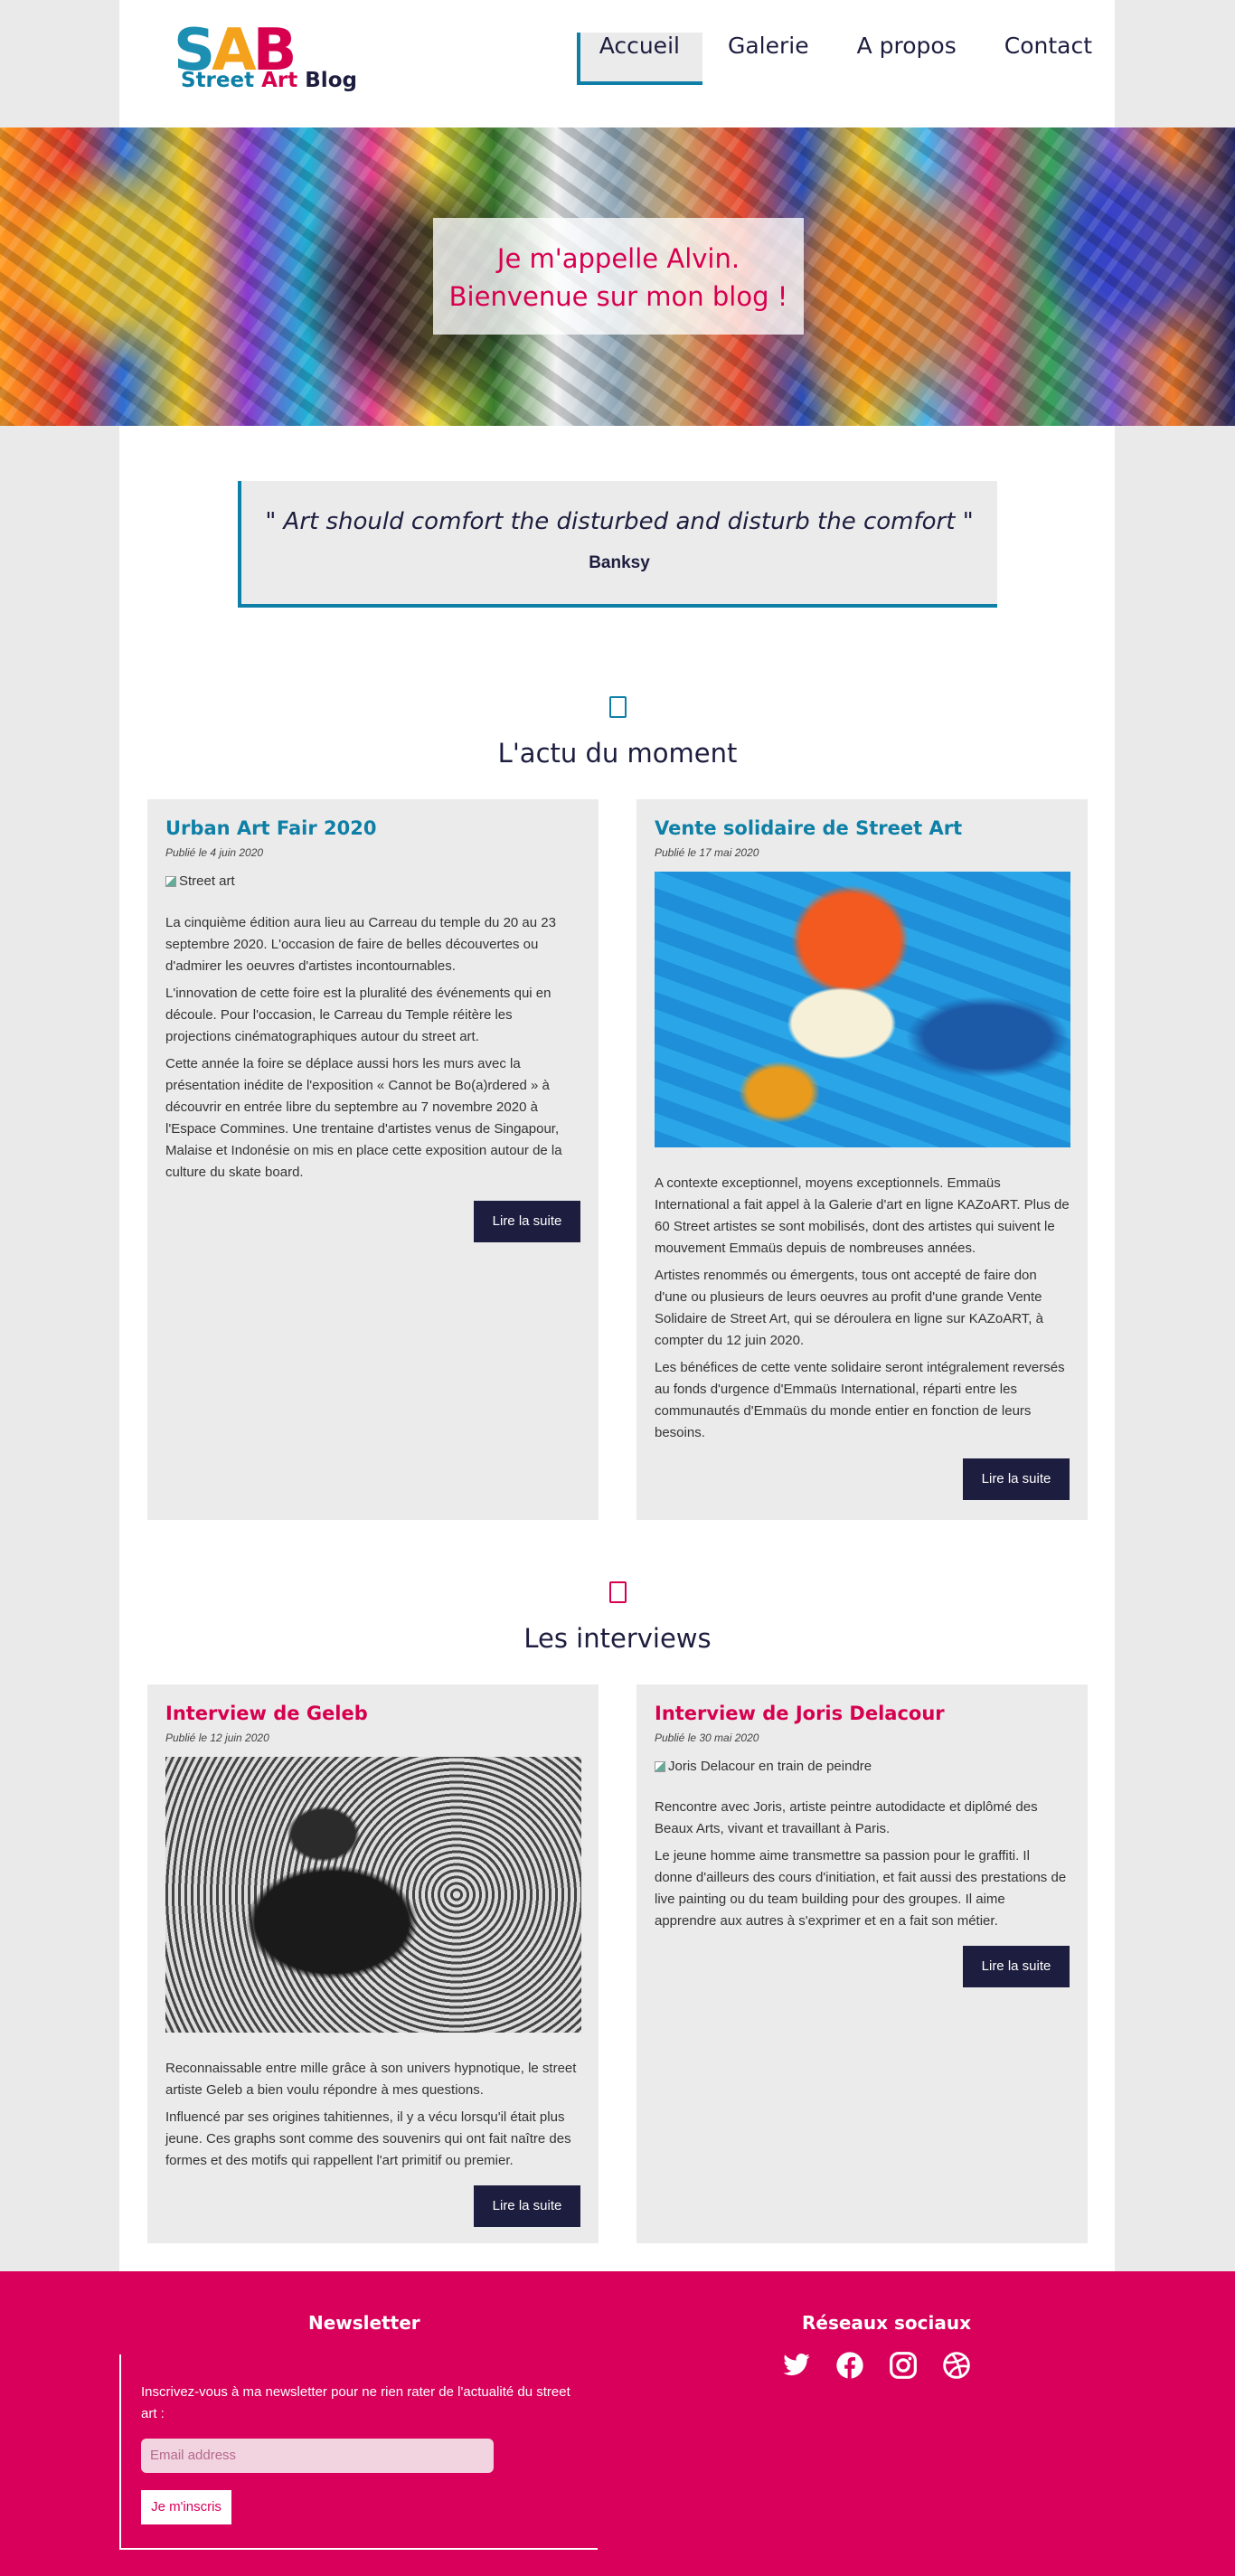  What do you see at coordinates (639, 59) in the screenshot?
I see `nav-accueil: Accueil` at bounding box center [639, 59].